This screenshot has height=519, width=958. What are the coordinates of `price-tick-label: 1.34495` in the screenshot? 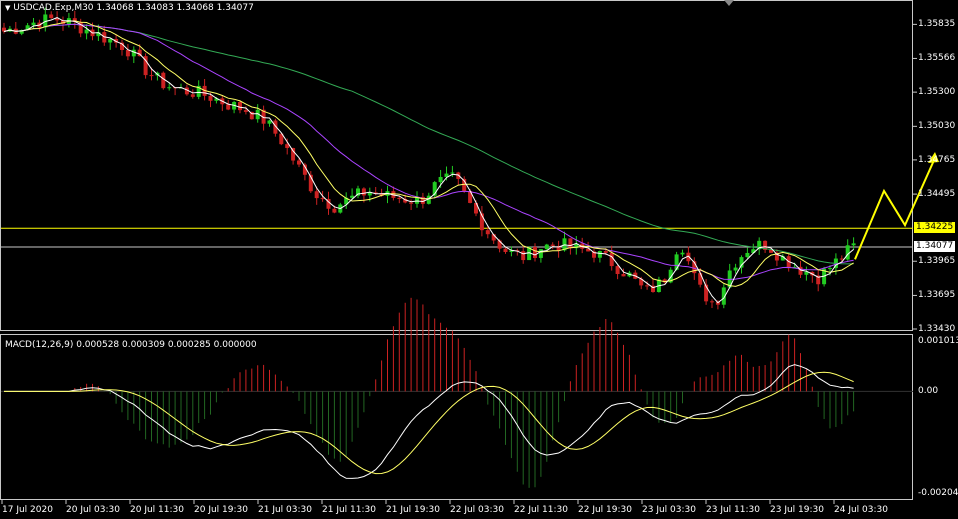 It's located at (937, 194).